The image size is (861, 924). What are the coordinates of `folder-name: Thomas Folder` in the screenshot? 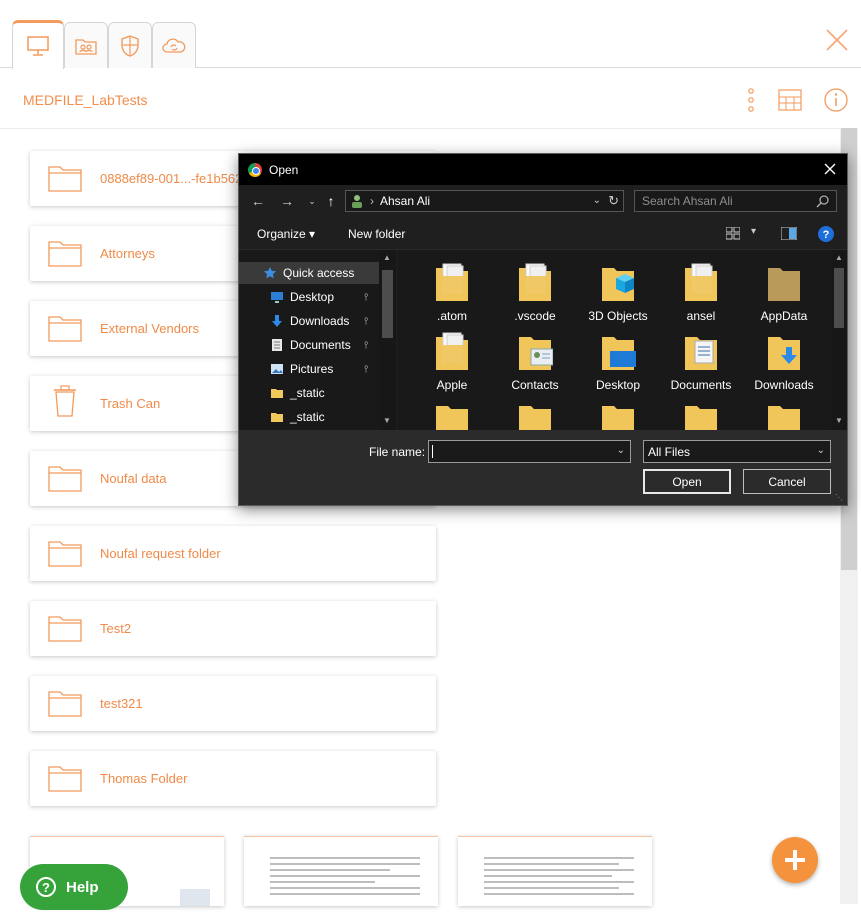 It's located at (144, 778).